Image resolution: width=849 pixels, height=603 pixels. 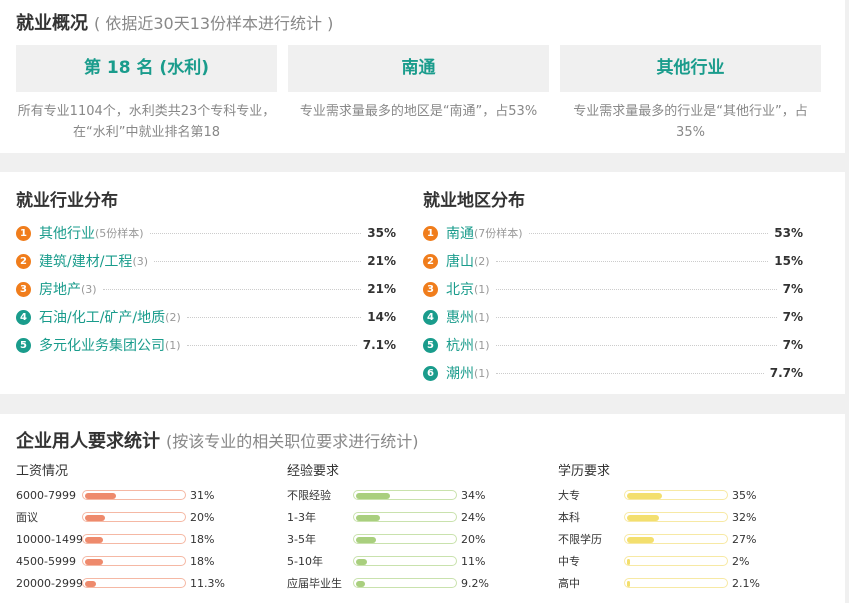 I want to click on requirements-title: 企业用人要求统计 (按该专业的相关职位要求进行统计), so click(x=217, y=440).